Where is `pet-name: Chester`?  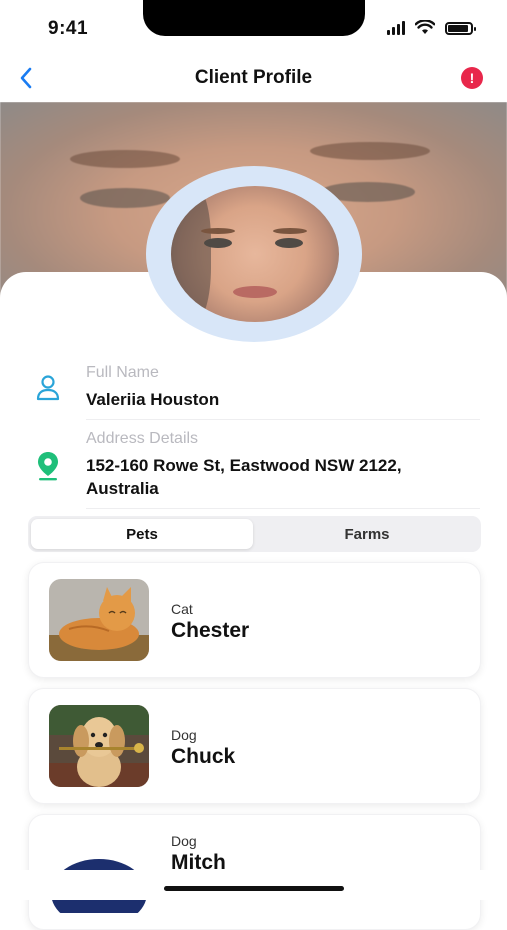
pet-name: Chester is located at coordinates (210, 630).